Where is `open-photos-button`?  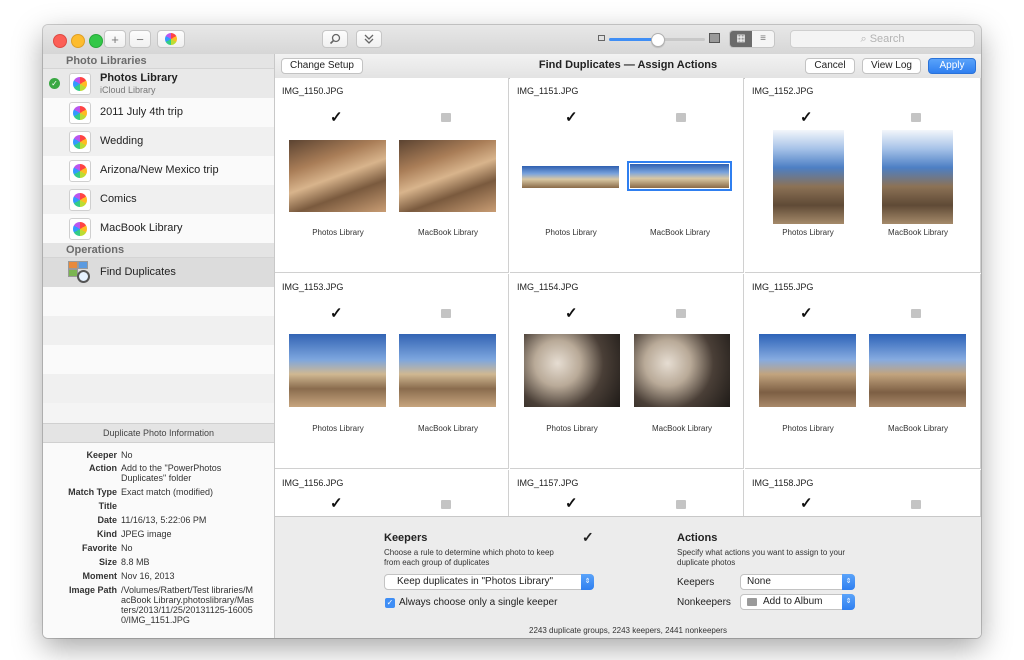
open-photos-button is located at coordinates (171, 39).